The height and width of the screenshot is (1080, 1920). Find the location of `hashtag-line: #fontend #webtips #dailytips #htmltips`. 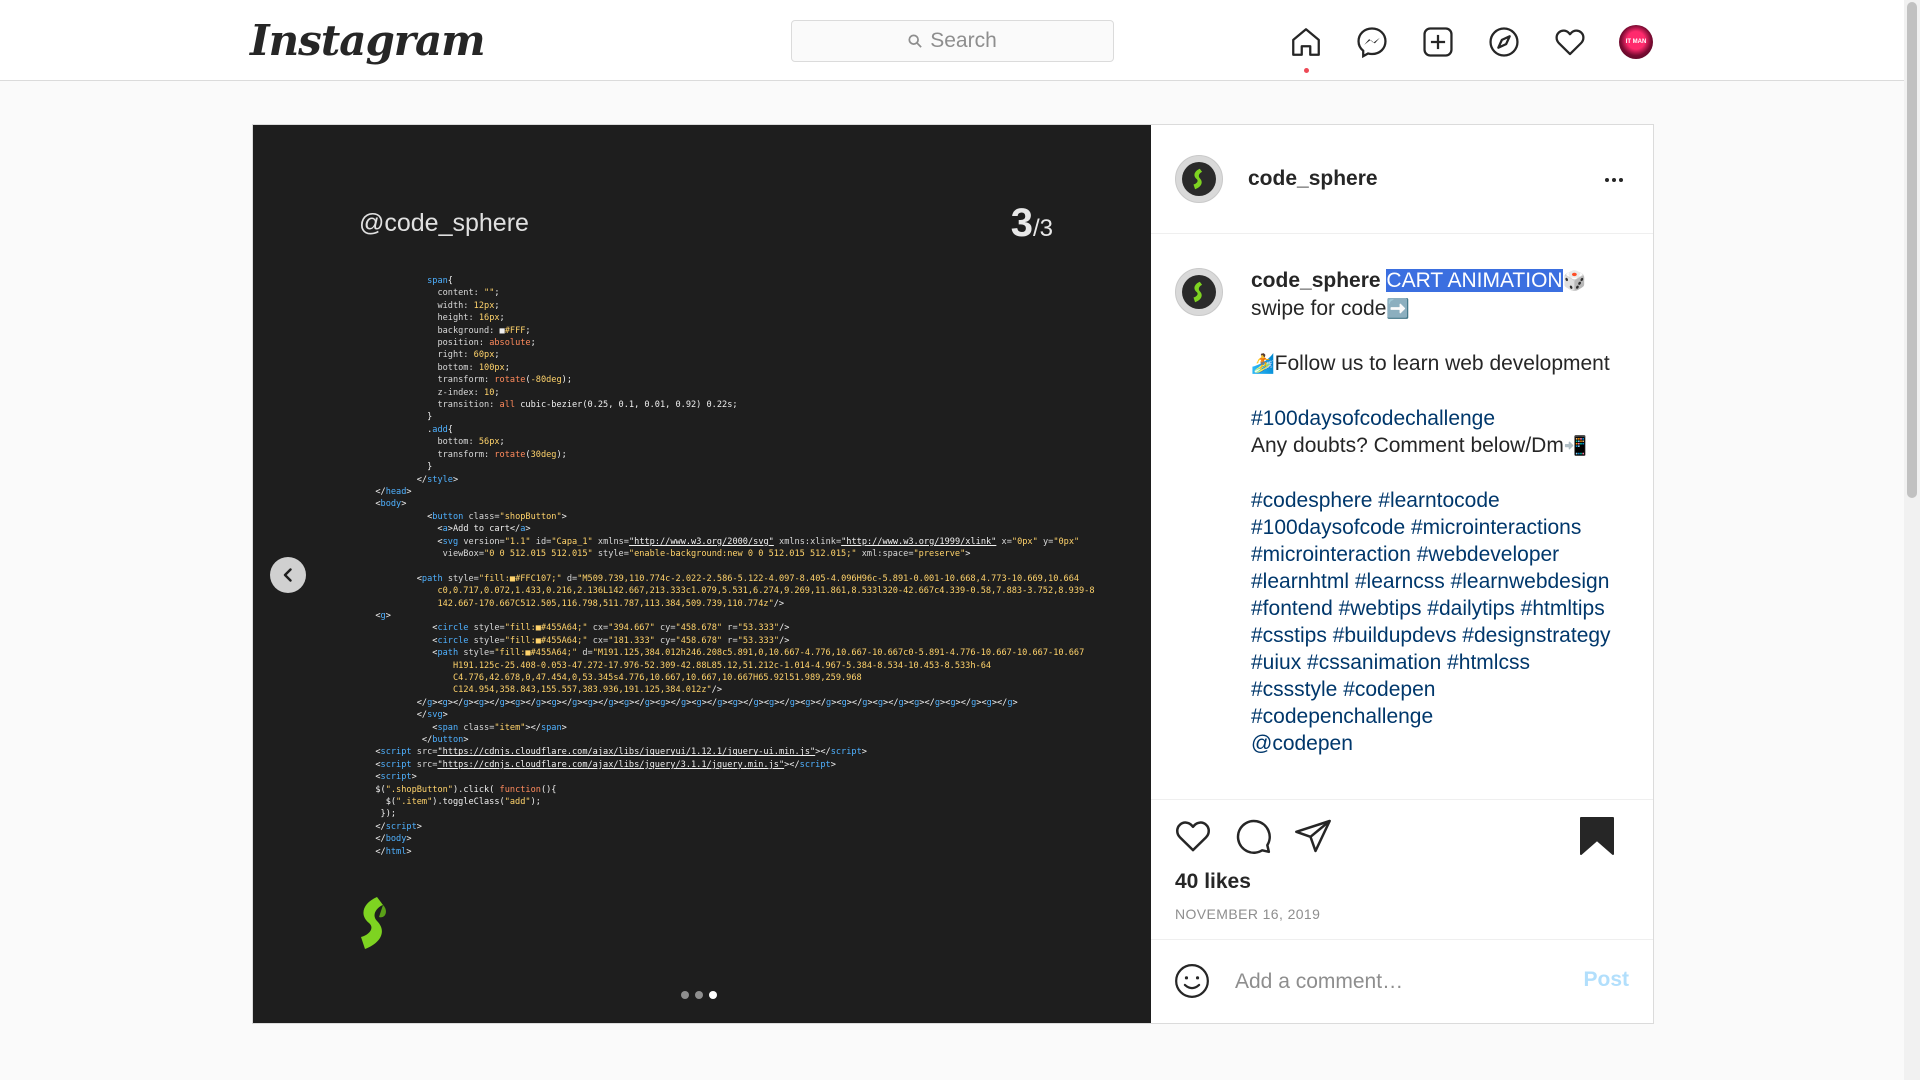

hashtag-line: #fontend #webtips #dailytips #htmltips is located at coordinates (1441, 608).